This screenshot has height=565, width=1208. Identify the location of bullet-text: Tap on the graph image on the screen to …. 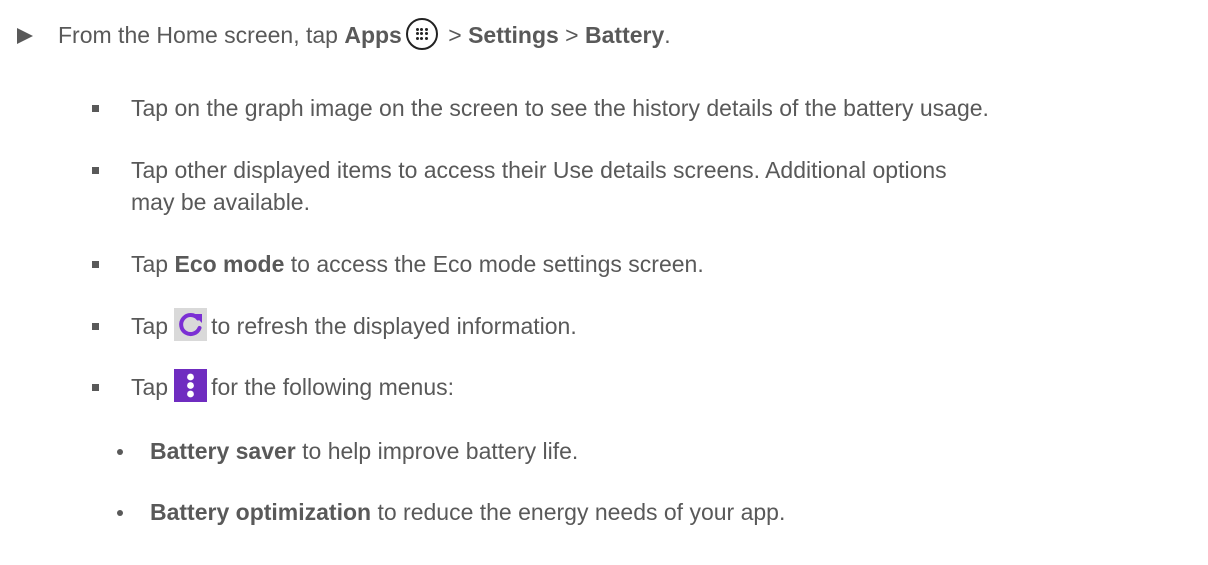
(560, 108).